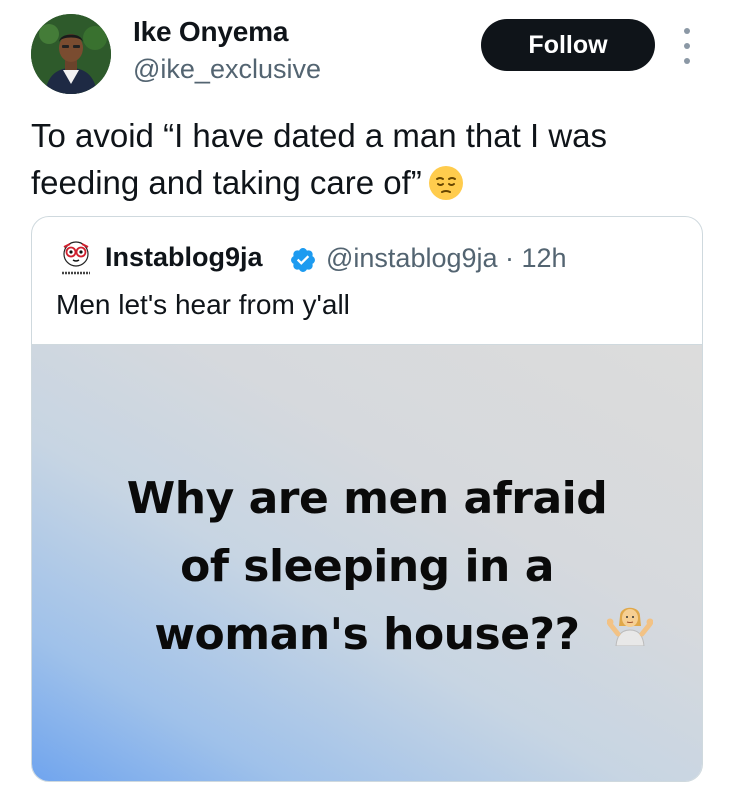 The image size is (740, 790). I want to click on more-vertical-icon, so click(687, 46).